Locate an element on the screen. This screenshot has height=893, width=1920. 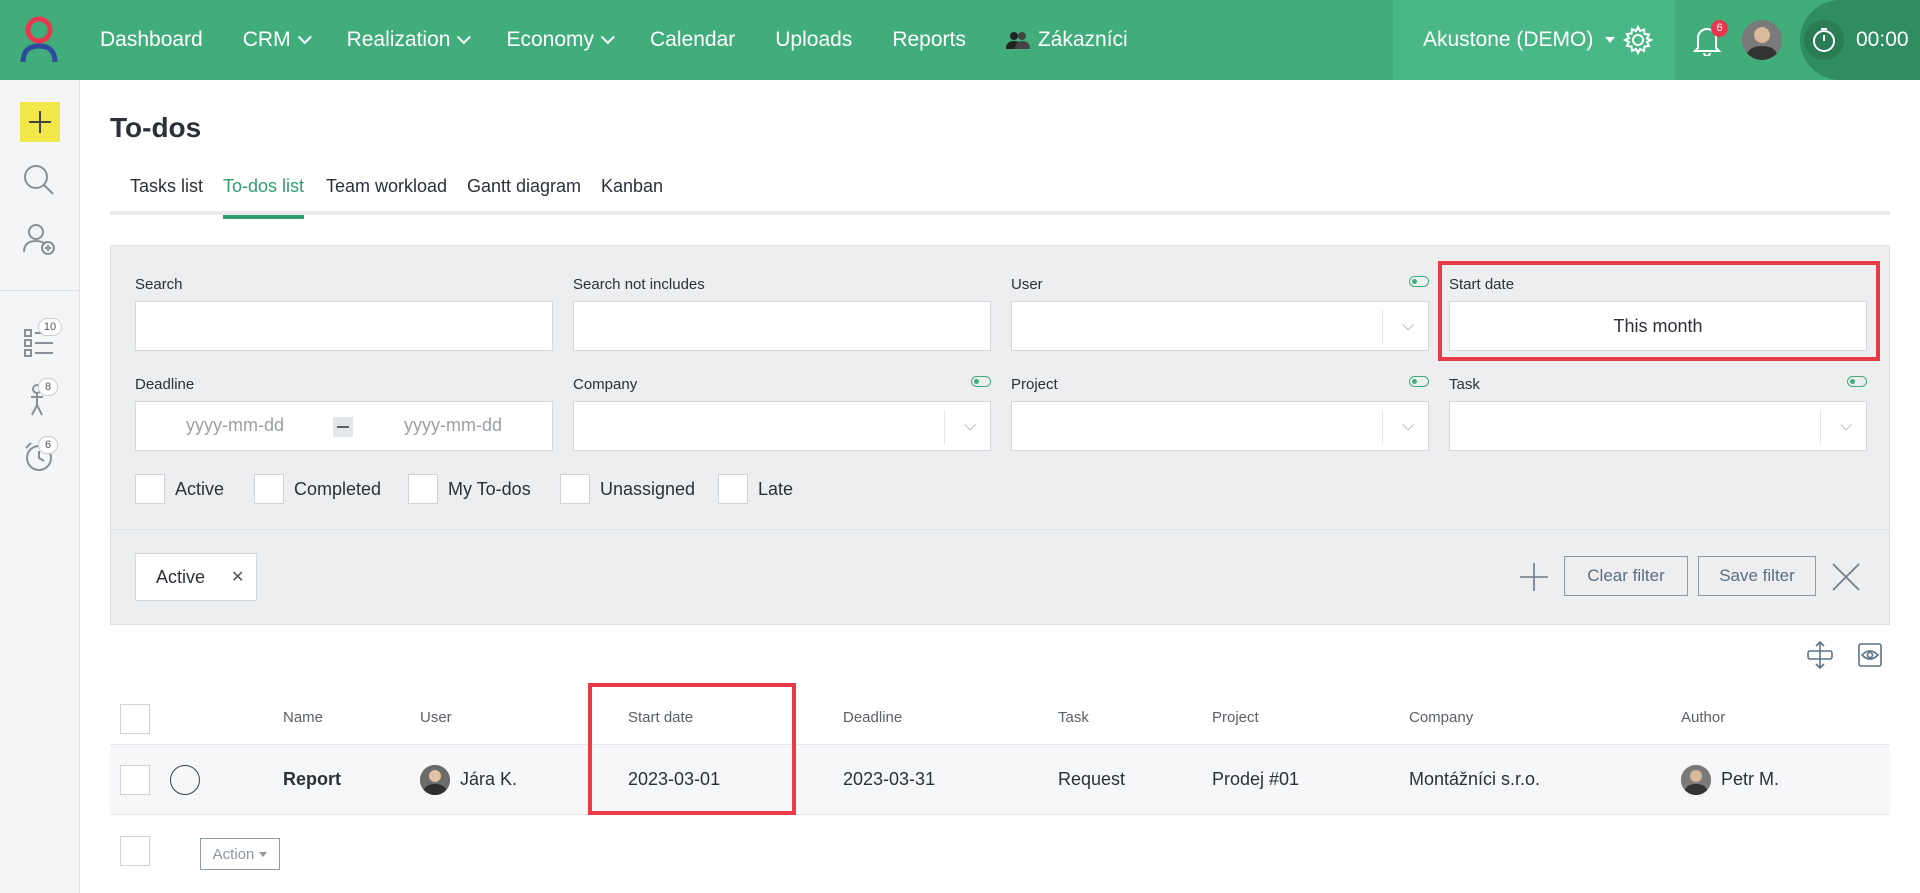
nav-label: Zákazníci is located at coordinates (1082, 39).